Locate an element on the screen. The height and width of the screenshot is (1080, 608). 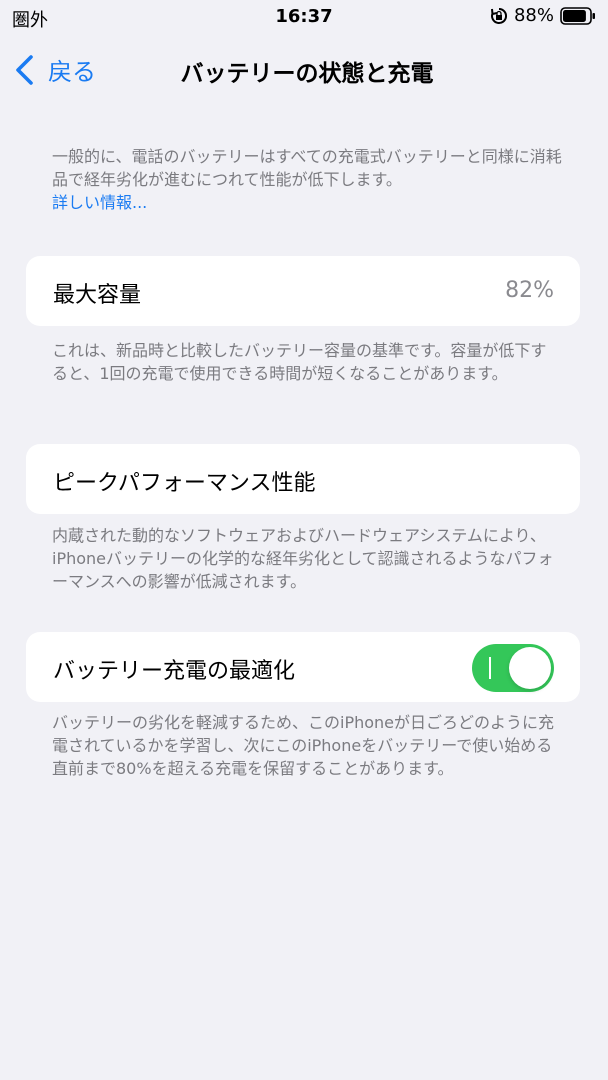
toggle-on-mark is located at coordinates (490, 668).